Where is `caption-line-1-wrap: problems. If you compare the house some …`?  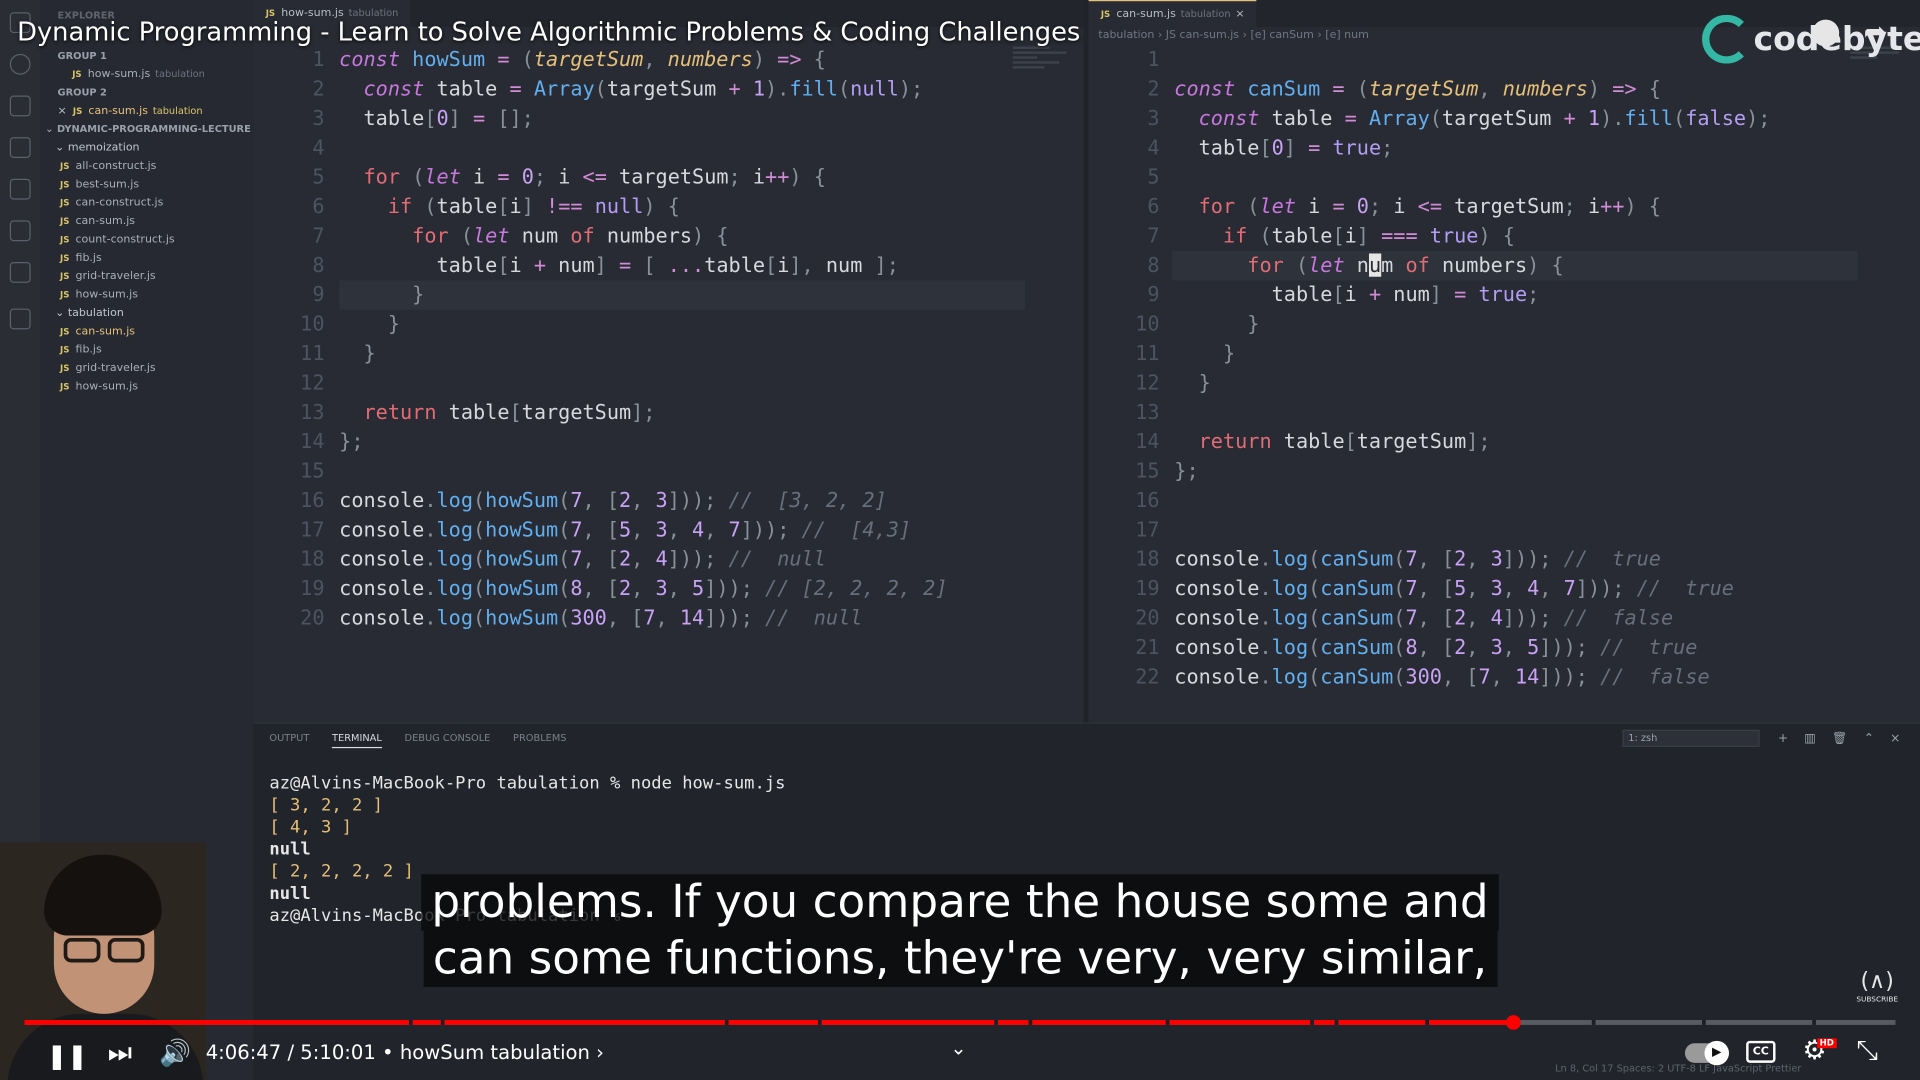
caption-line-1-wrap: problems. If you compare the house some … is located at coordinates (960, 902).